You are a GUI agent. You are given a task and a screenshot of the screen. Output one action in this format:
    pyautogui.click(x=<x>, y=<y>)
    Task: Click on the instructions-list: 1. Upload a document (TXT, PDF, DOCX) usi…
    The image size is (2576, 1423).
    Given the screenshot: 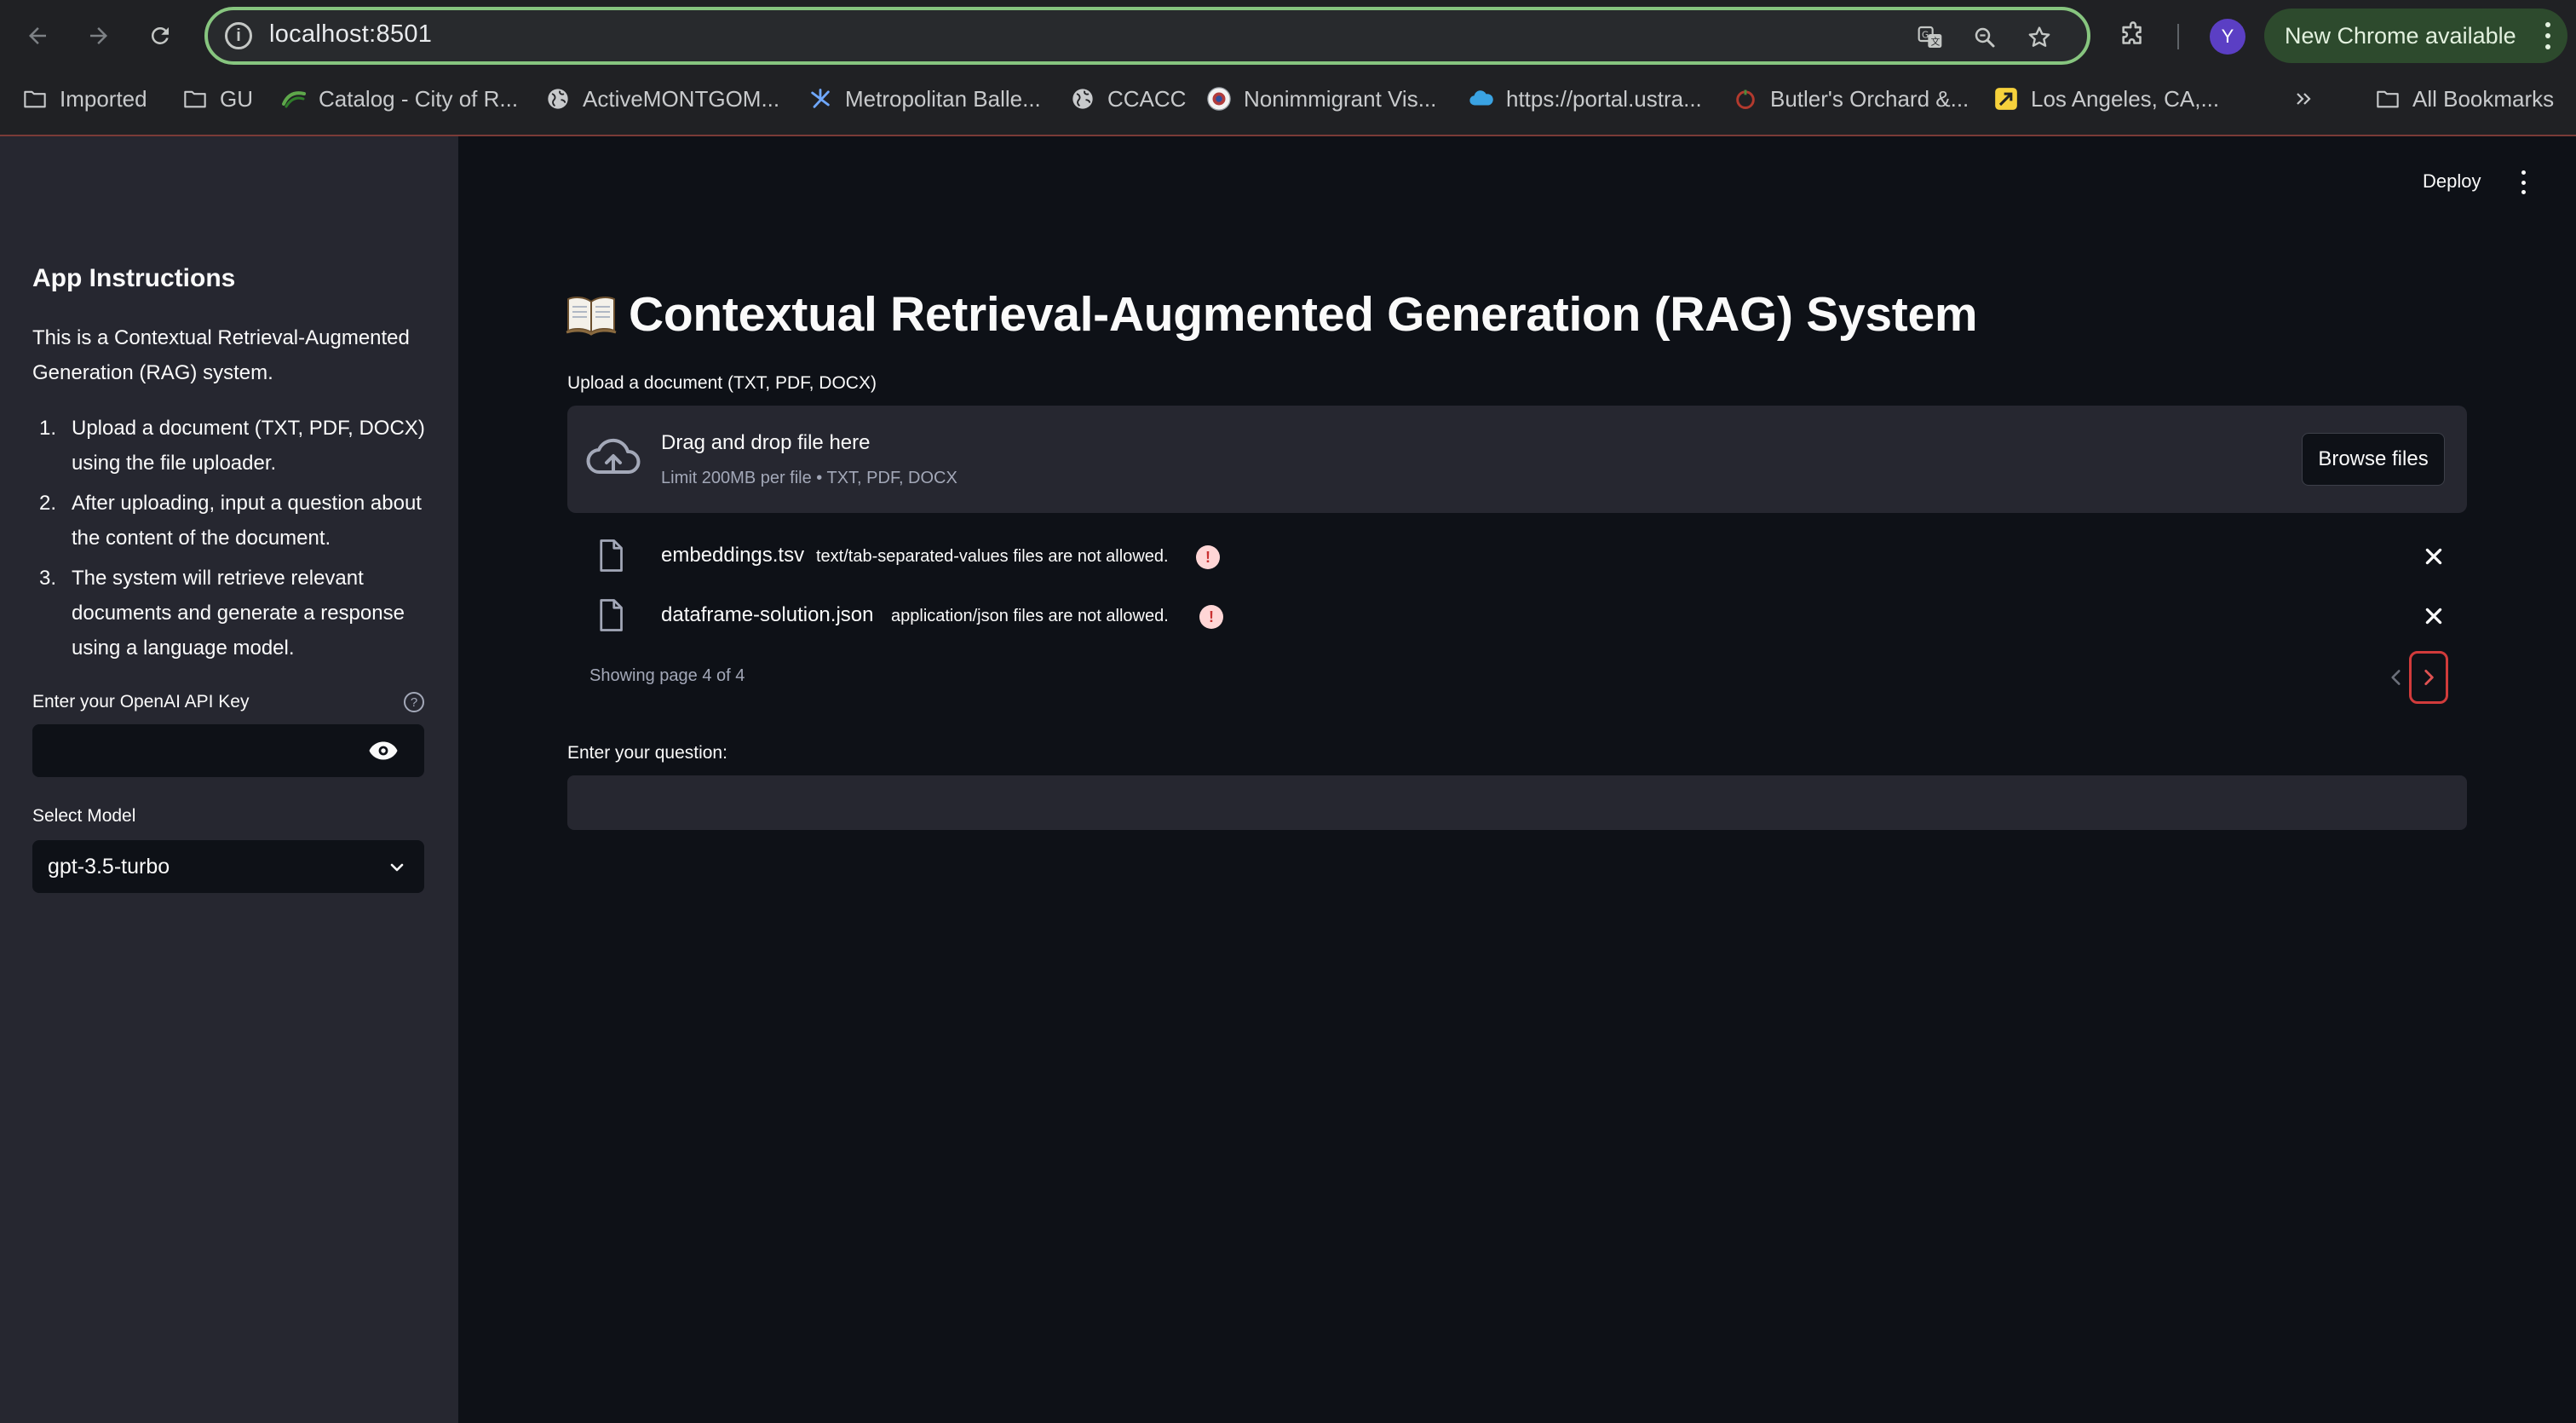 What is the action you would take?
    pyautogui.click(x=233, y=541)
    